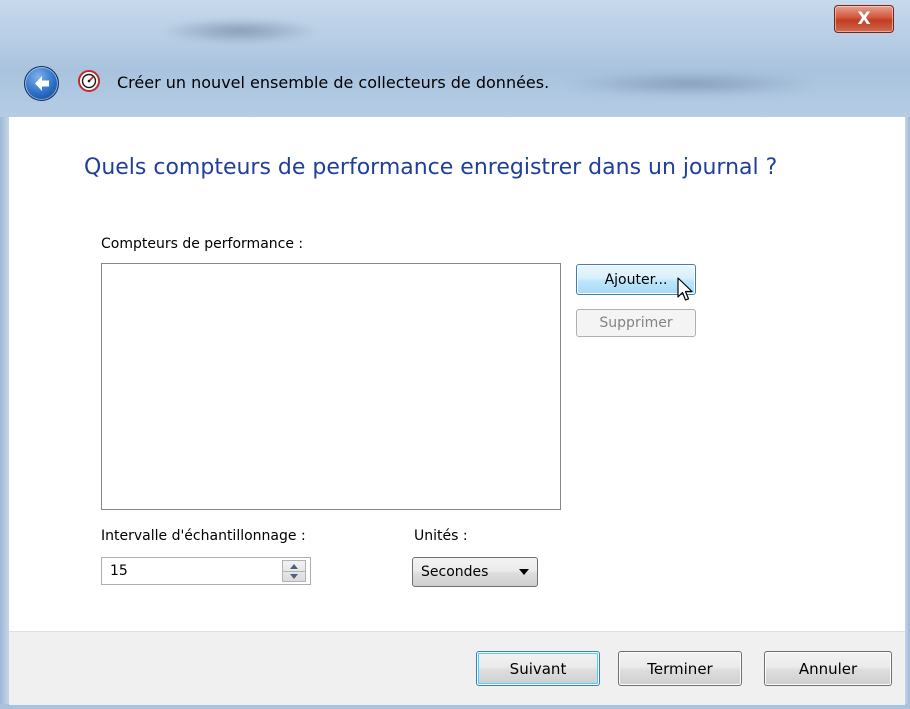 The image size is (910, 709). Describe the element at coordinates (191, 571) in the screenshot. I see `sampling-interval-field` at that location.